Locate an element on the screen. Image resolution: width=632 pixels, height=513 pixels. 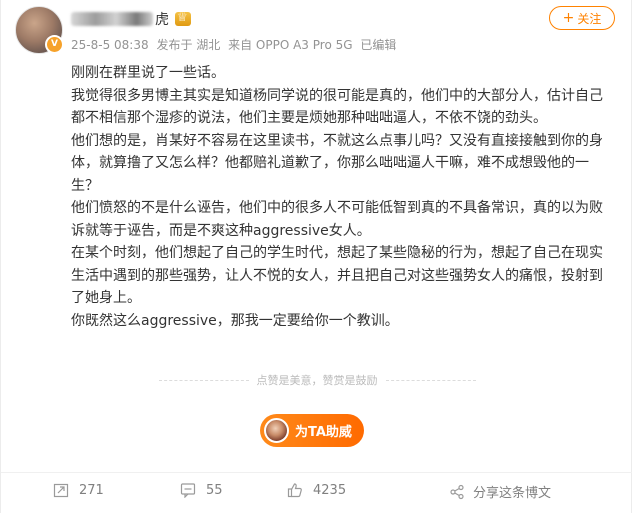
plus-icon: + is located at coordinates (568, 18).